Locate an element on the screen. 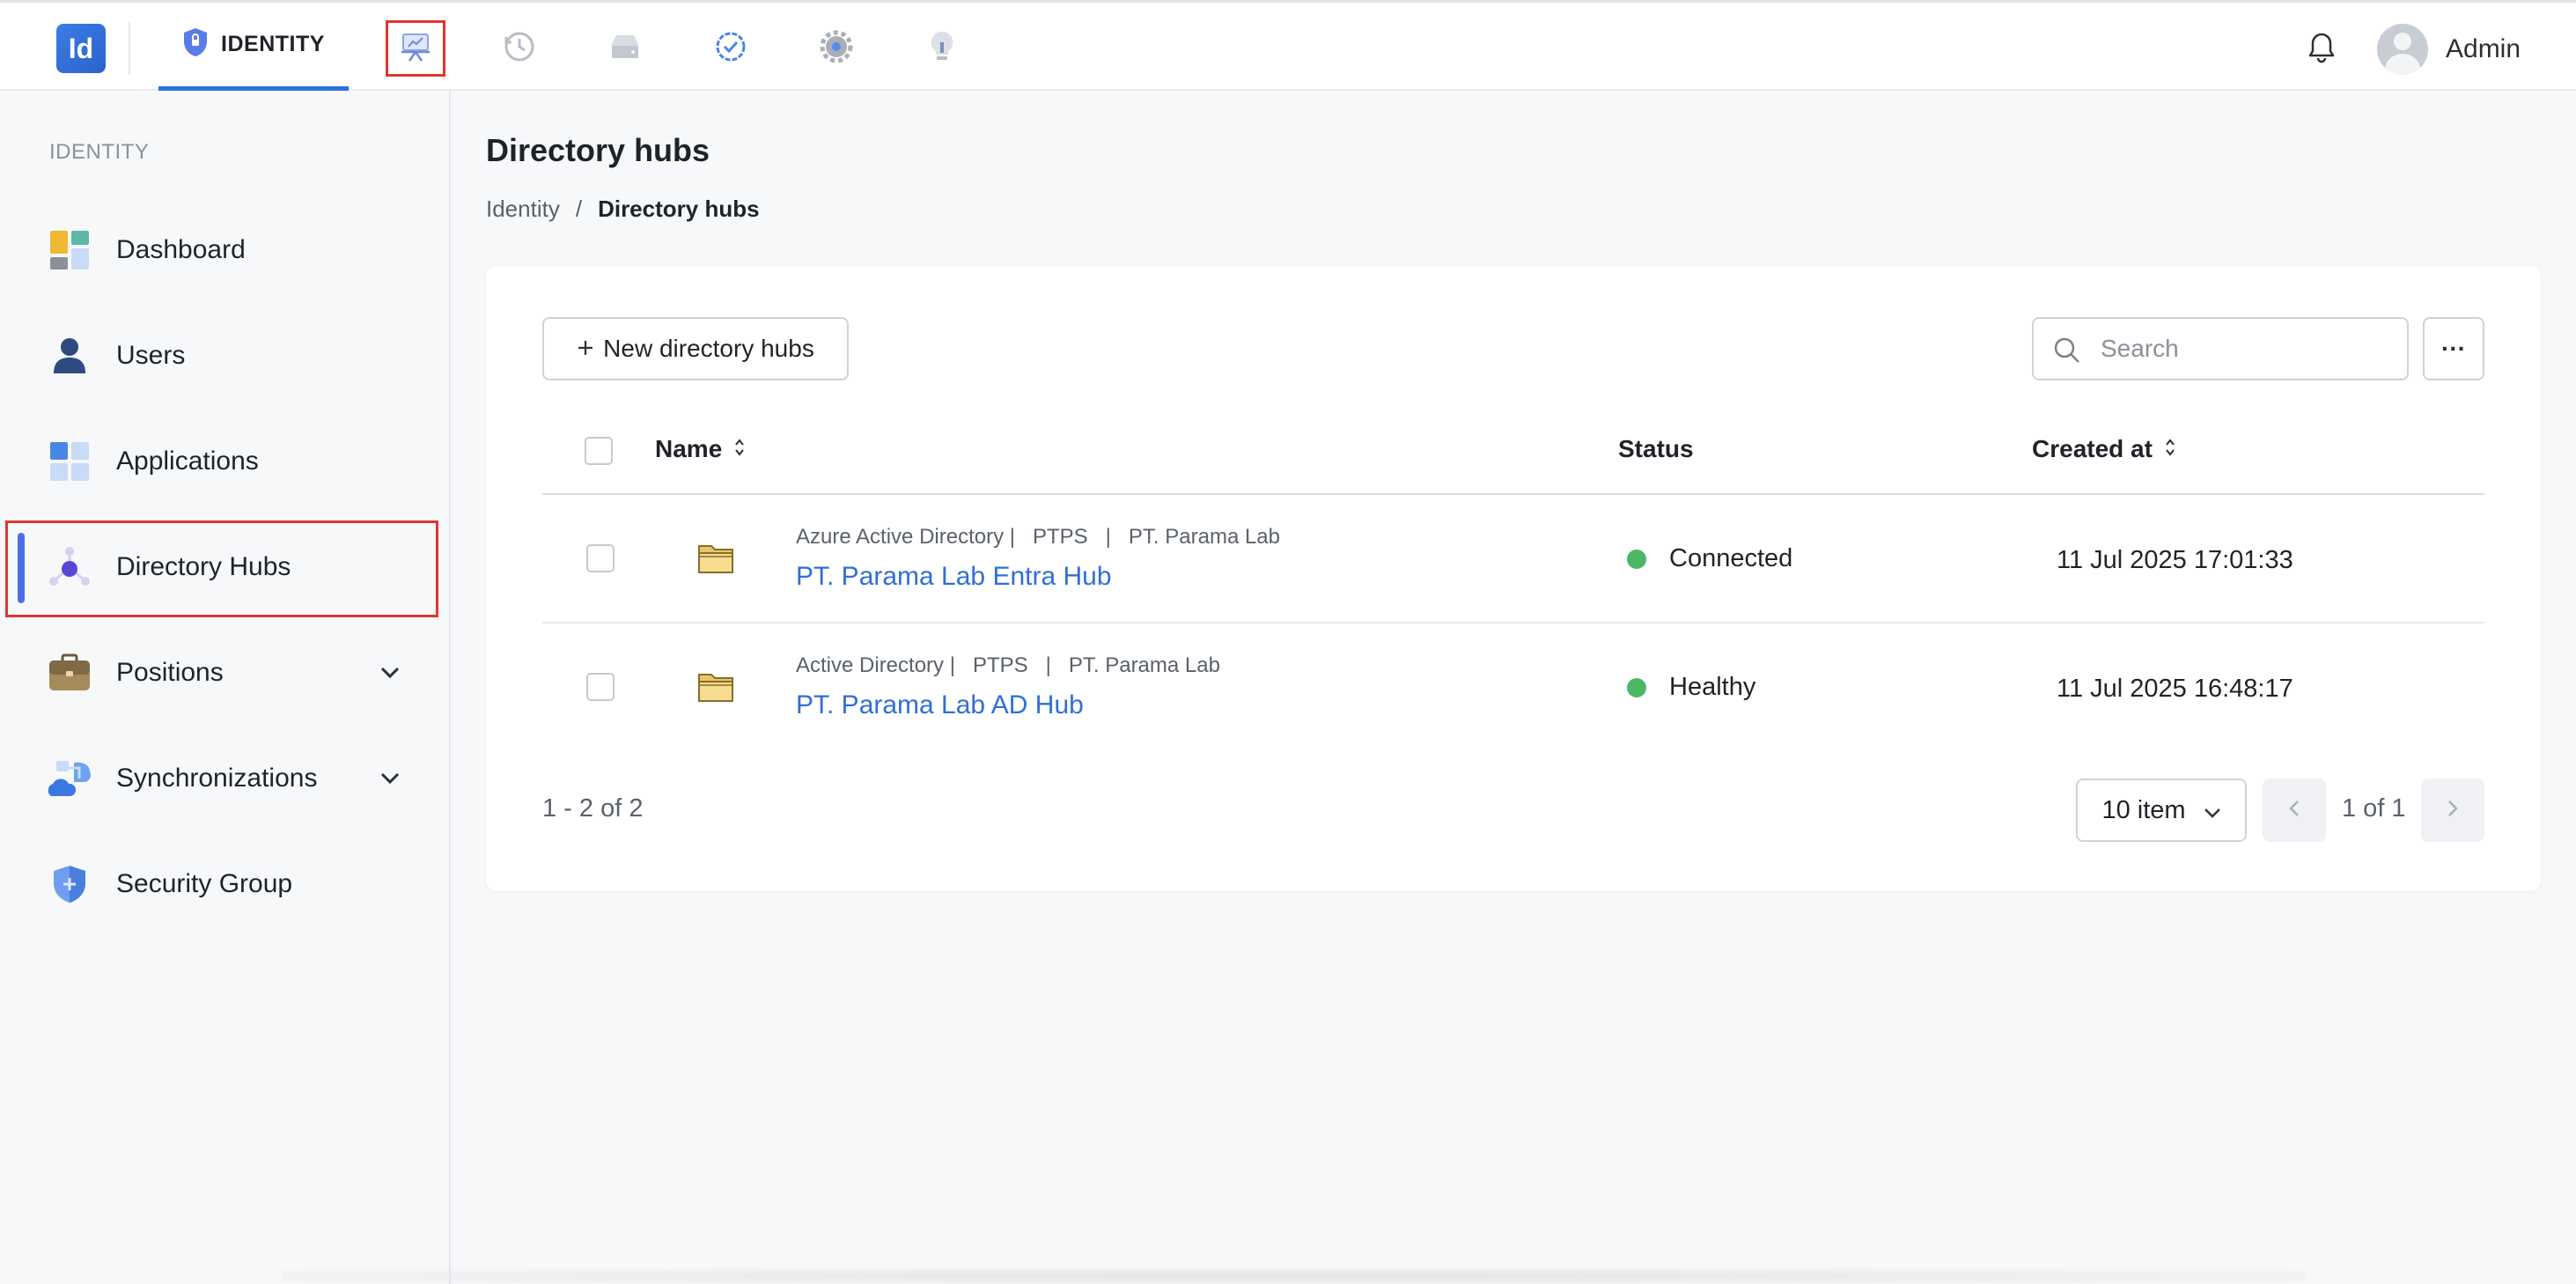  sidebar-item-label: Synchronizations is located at coordinates (217, 779).